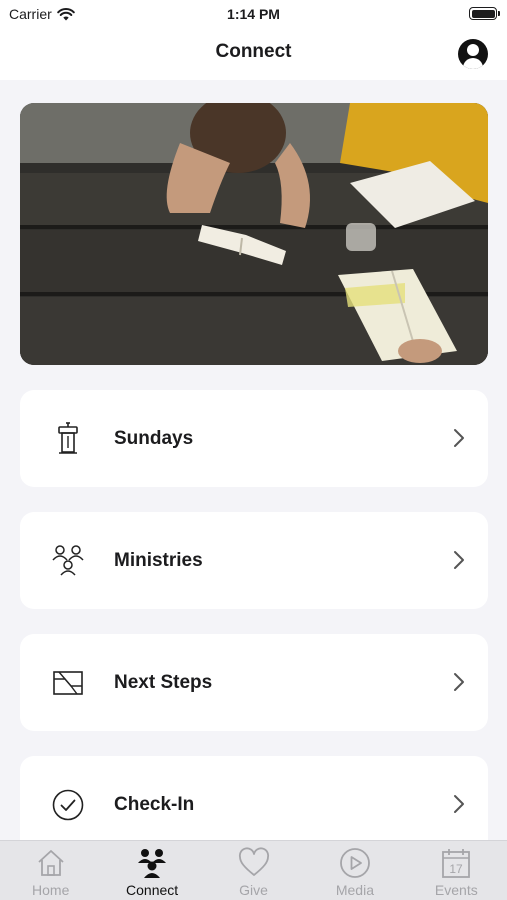 This screenshot has width=507, height=900. I want to click on navigation-bar: Connect, so click(253, 54).